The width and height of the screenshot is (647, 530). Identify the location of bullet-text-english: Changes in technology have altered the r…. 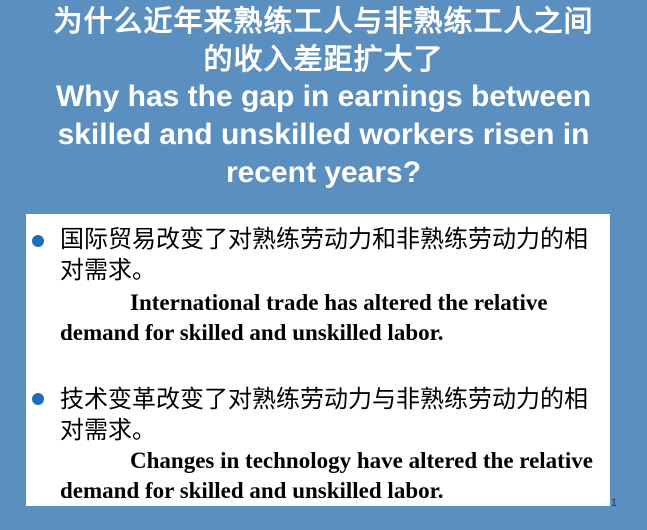
(326, 475).